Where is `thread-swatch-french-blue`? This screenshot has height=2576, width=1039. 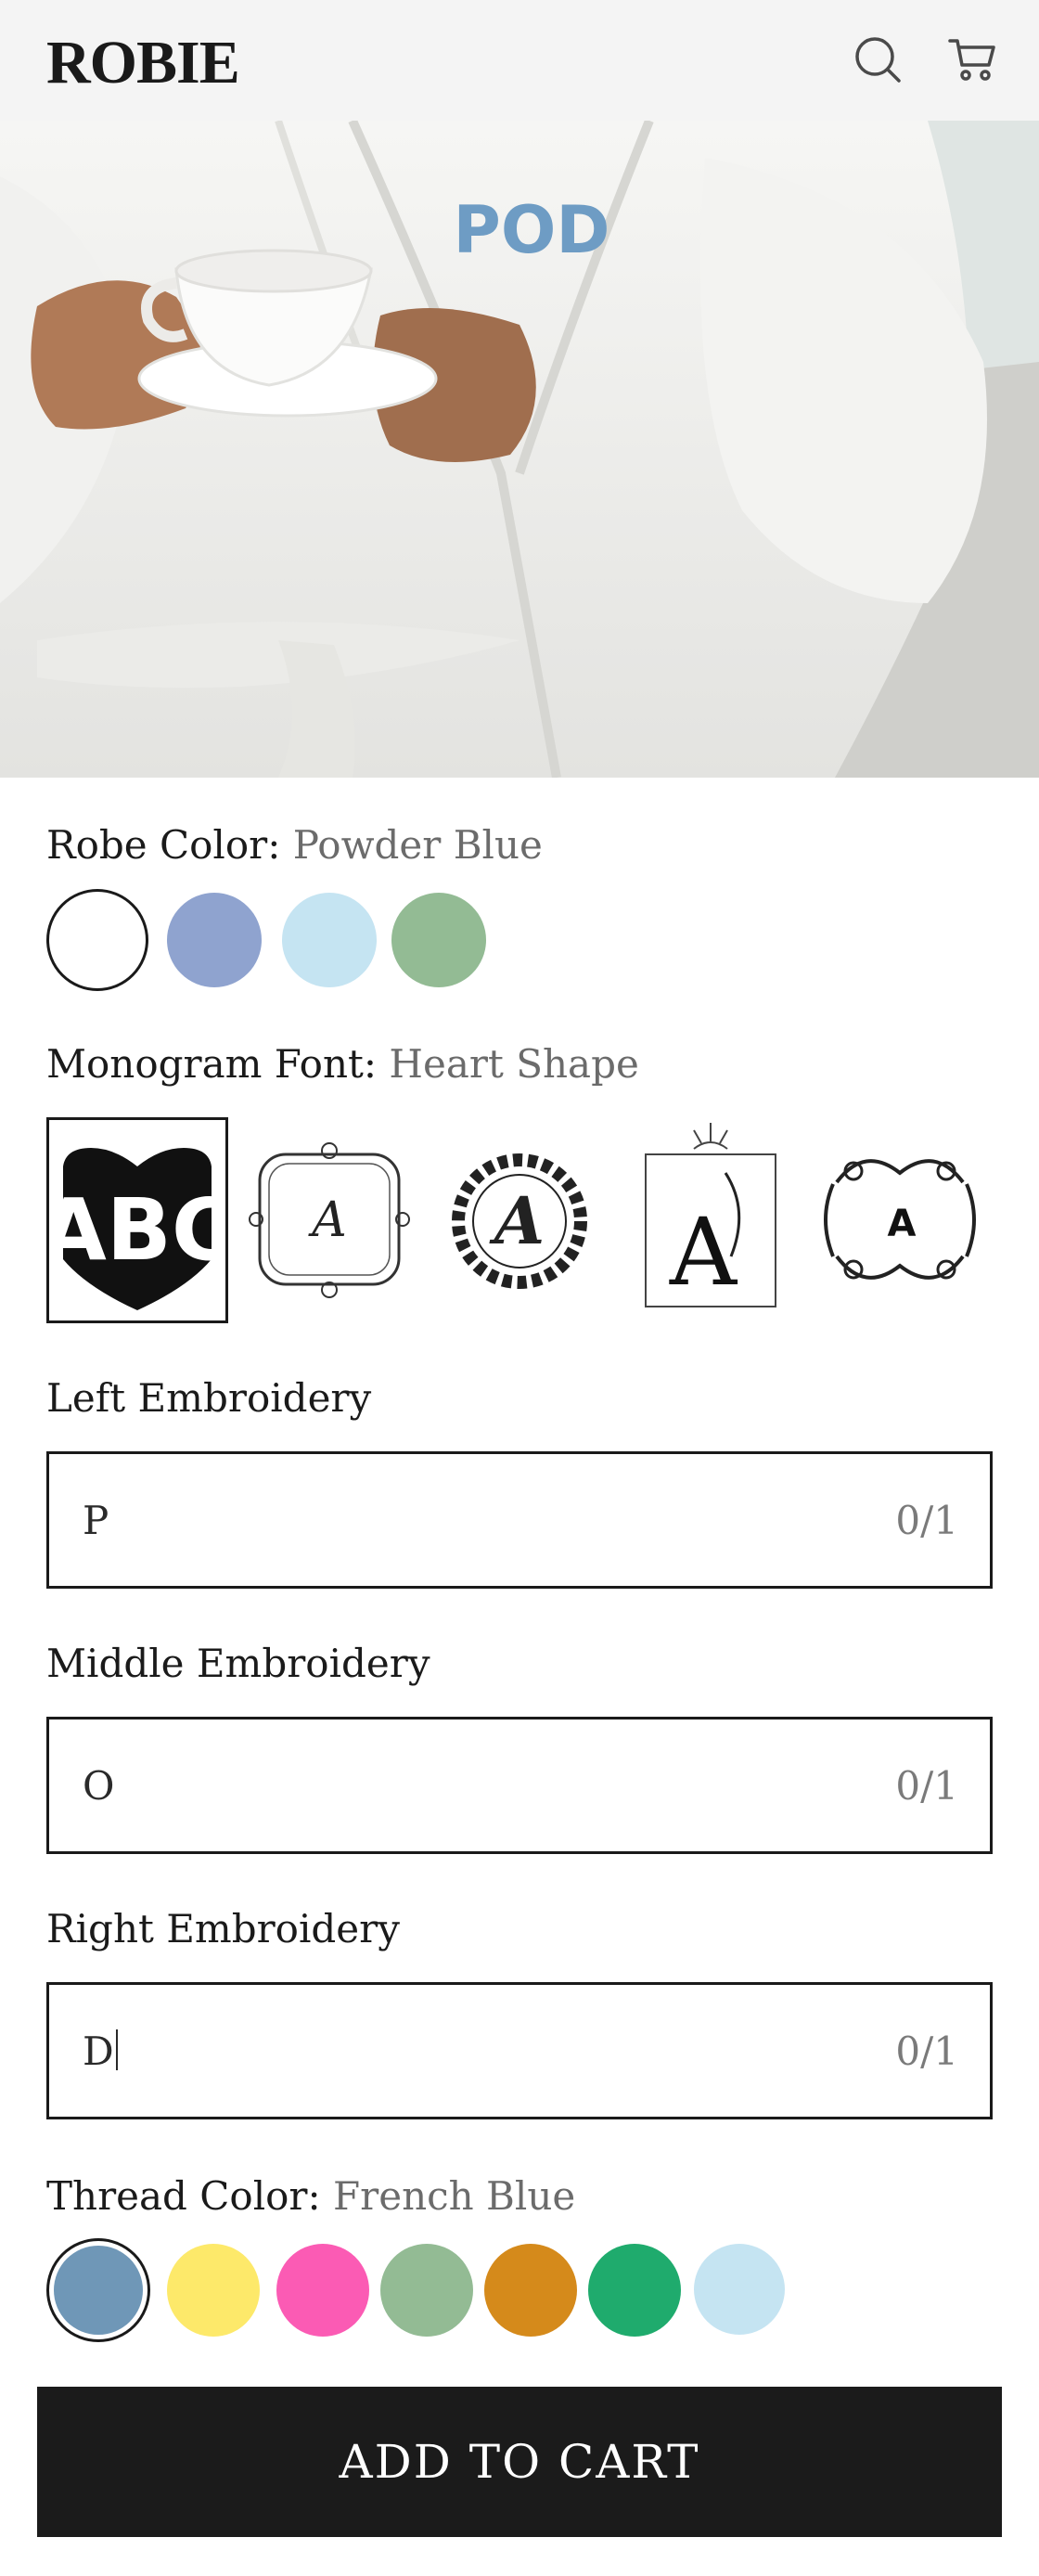 thread-swatch-french-blue is located at coordinates (98, 2290).